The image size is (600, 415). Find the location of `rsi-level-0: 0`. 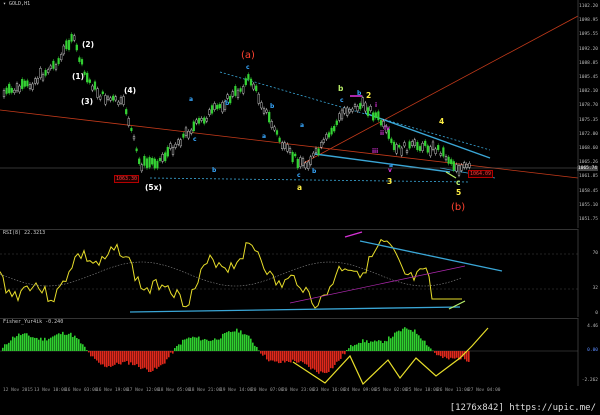

rsi-level-0: 0 is located at coordinates (596, 313).